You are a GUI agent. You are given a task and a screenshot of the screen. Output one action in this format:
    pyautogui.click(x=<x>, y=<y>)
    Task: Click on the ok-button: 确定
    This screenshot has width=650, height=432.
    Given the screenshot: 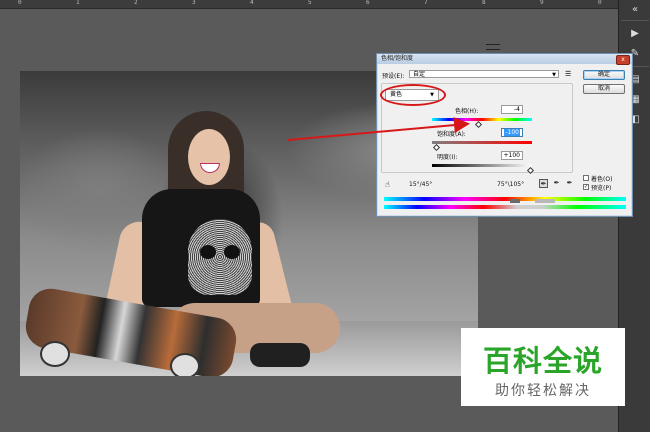 What is the action you would take?
    pyautogui.click(x=604, y=75)
    